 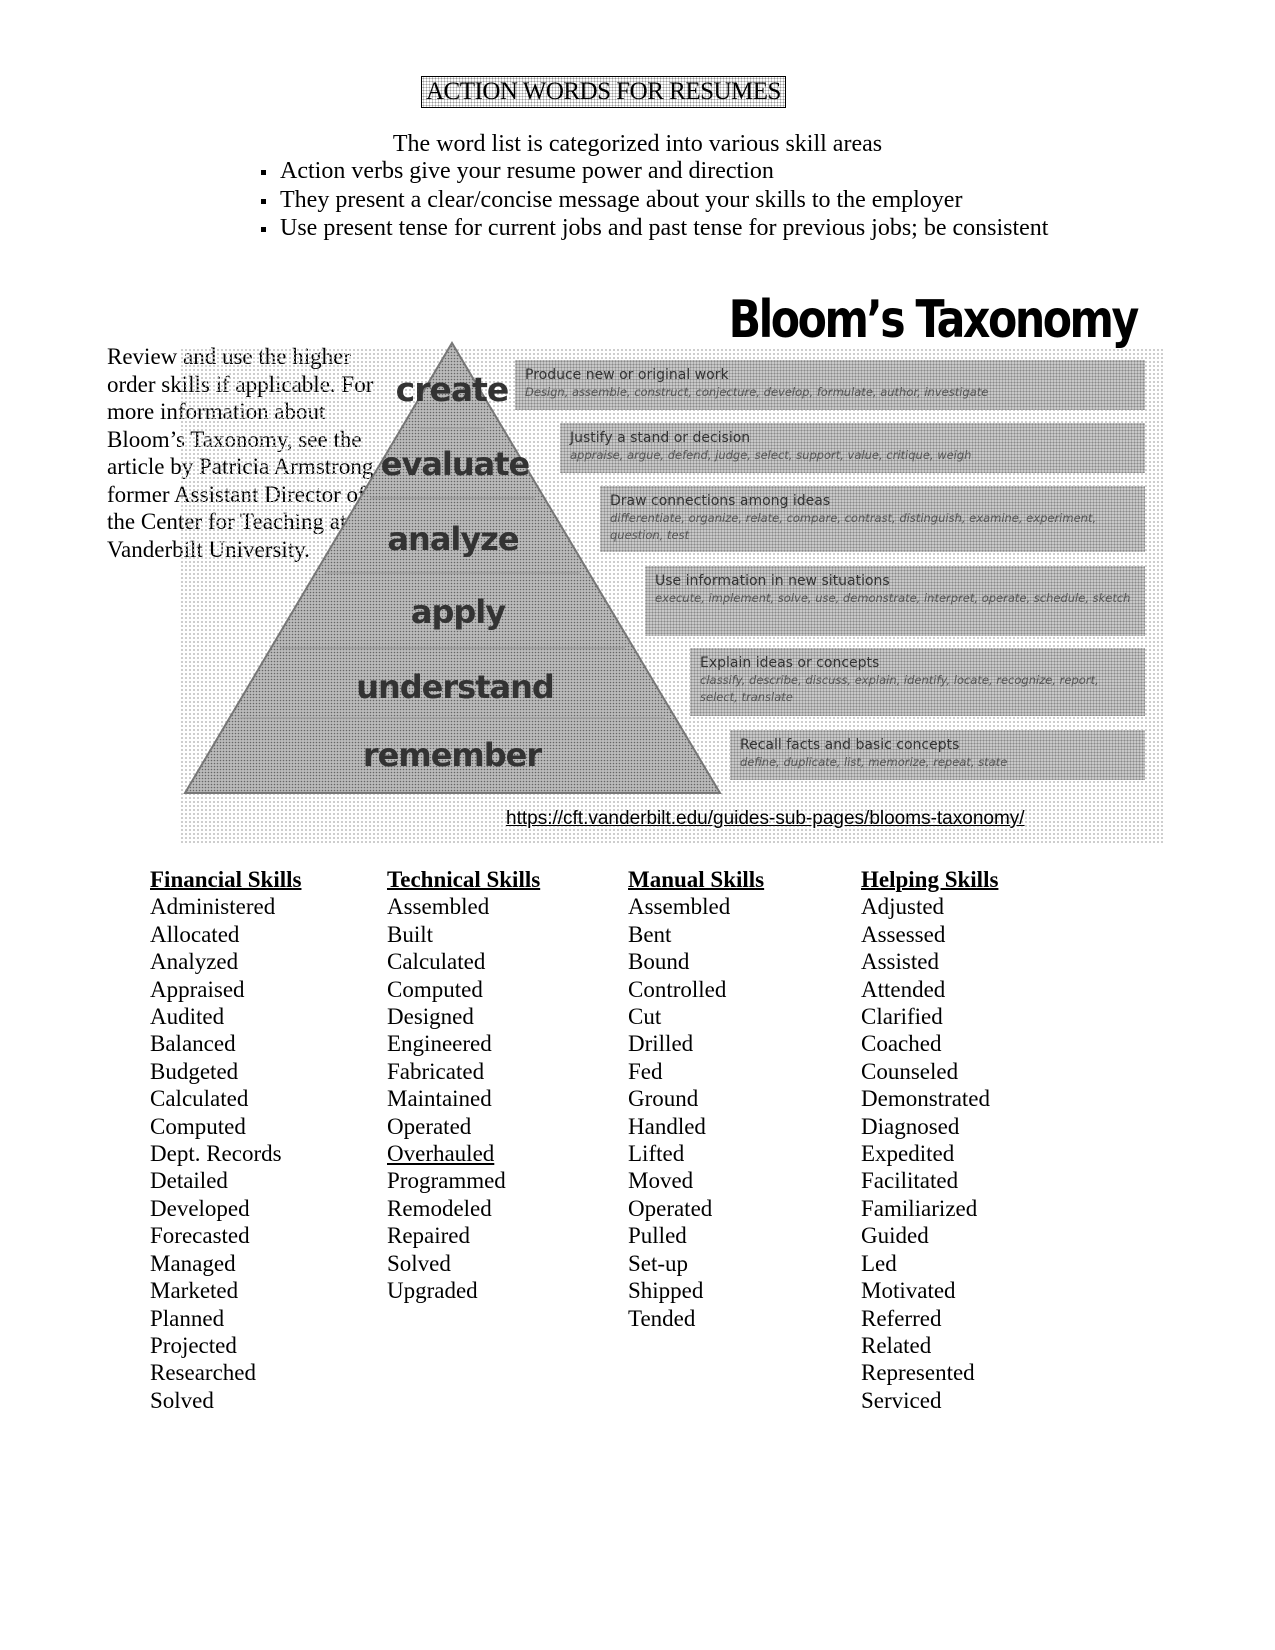 I want to click on page-title: ACTION WORDS FOR RESUMES, so click(x=603, y=92).